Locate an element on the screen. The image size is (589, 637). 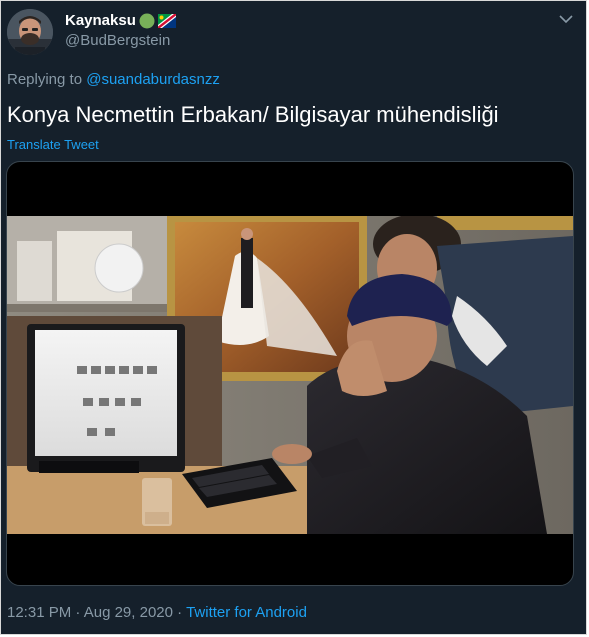
author-name: Kaynaksu is located at coordinates (120, 20).